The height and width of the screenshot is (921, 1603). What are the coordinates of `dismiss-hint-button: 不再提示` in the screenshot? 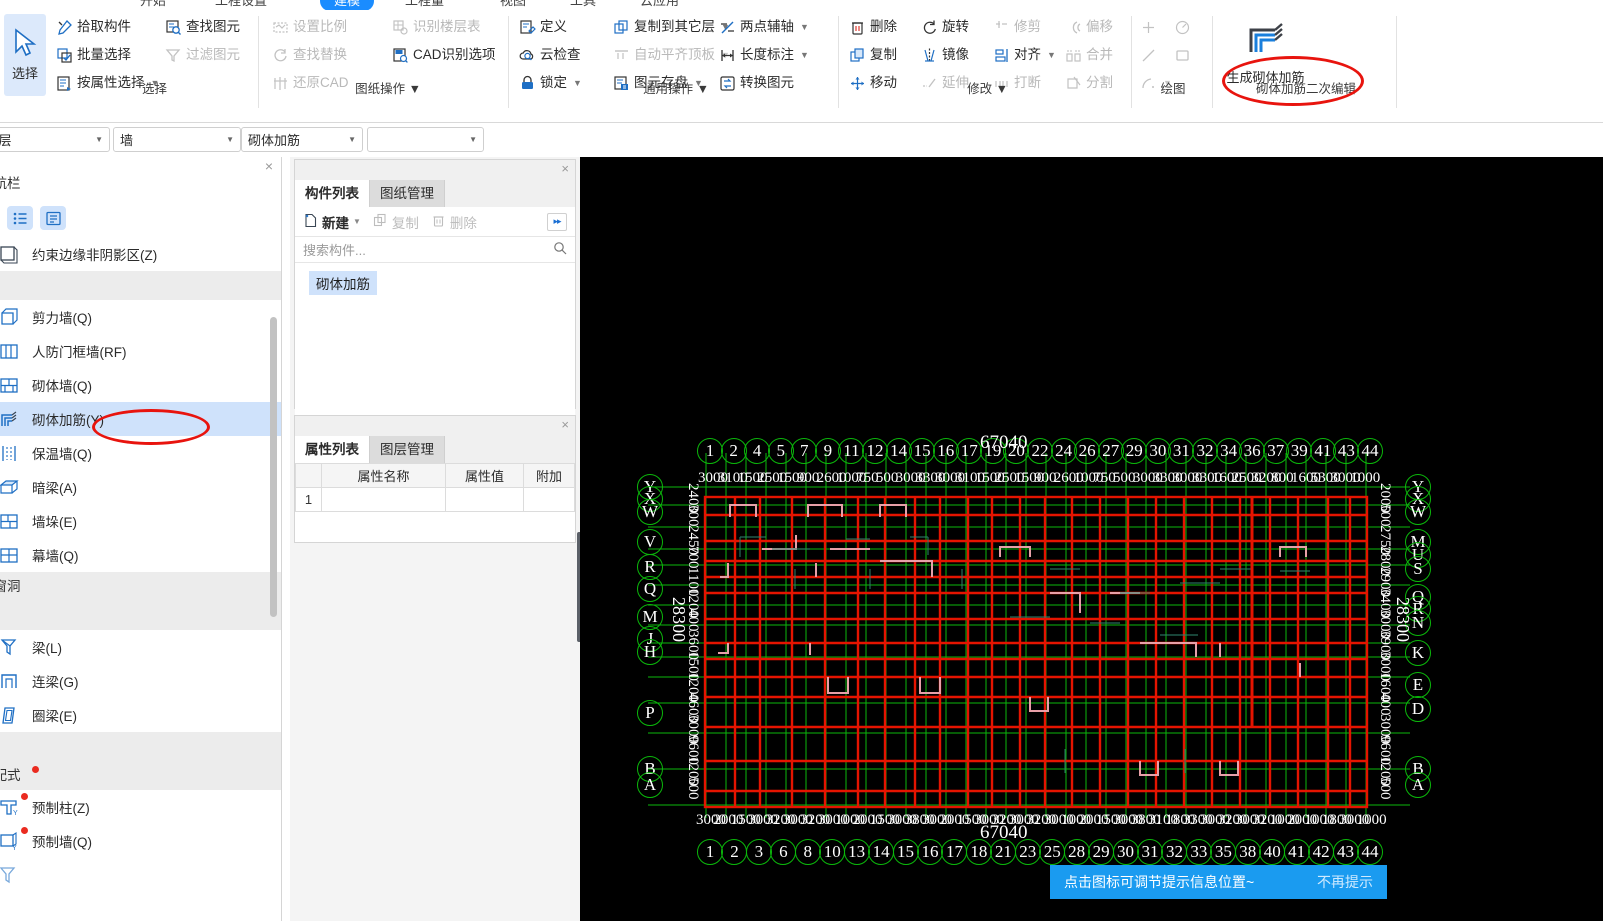 It's located at (1345, 882).